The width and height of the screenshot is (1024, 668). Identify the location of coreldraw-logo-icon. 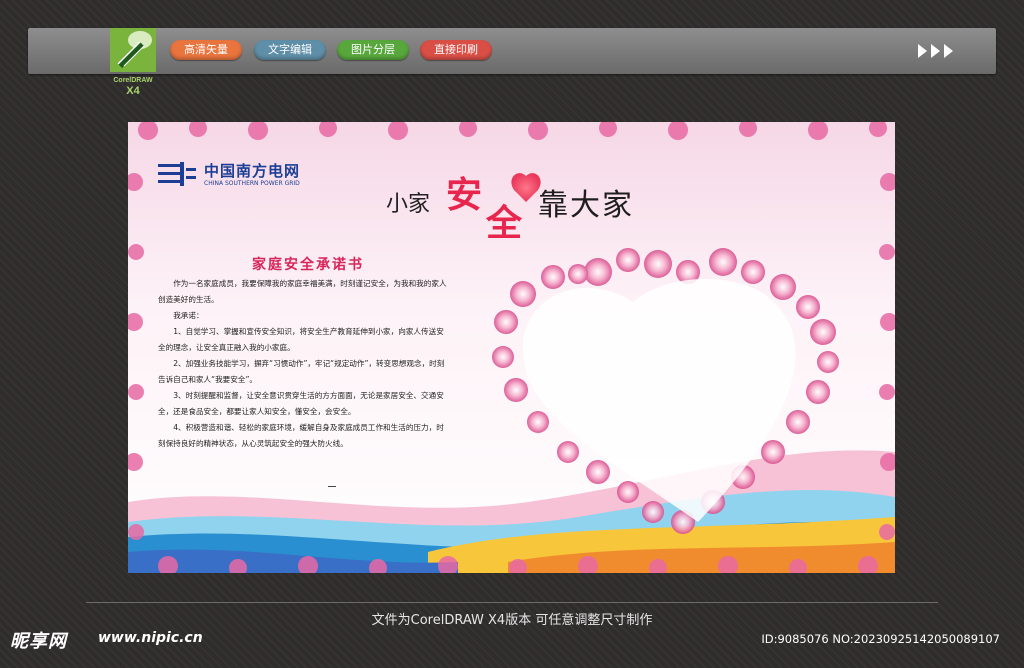
(133, 50).